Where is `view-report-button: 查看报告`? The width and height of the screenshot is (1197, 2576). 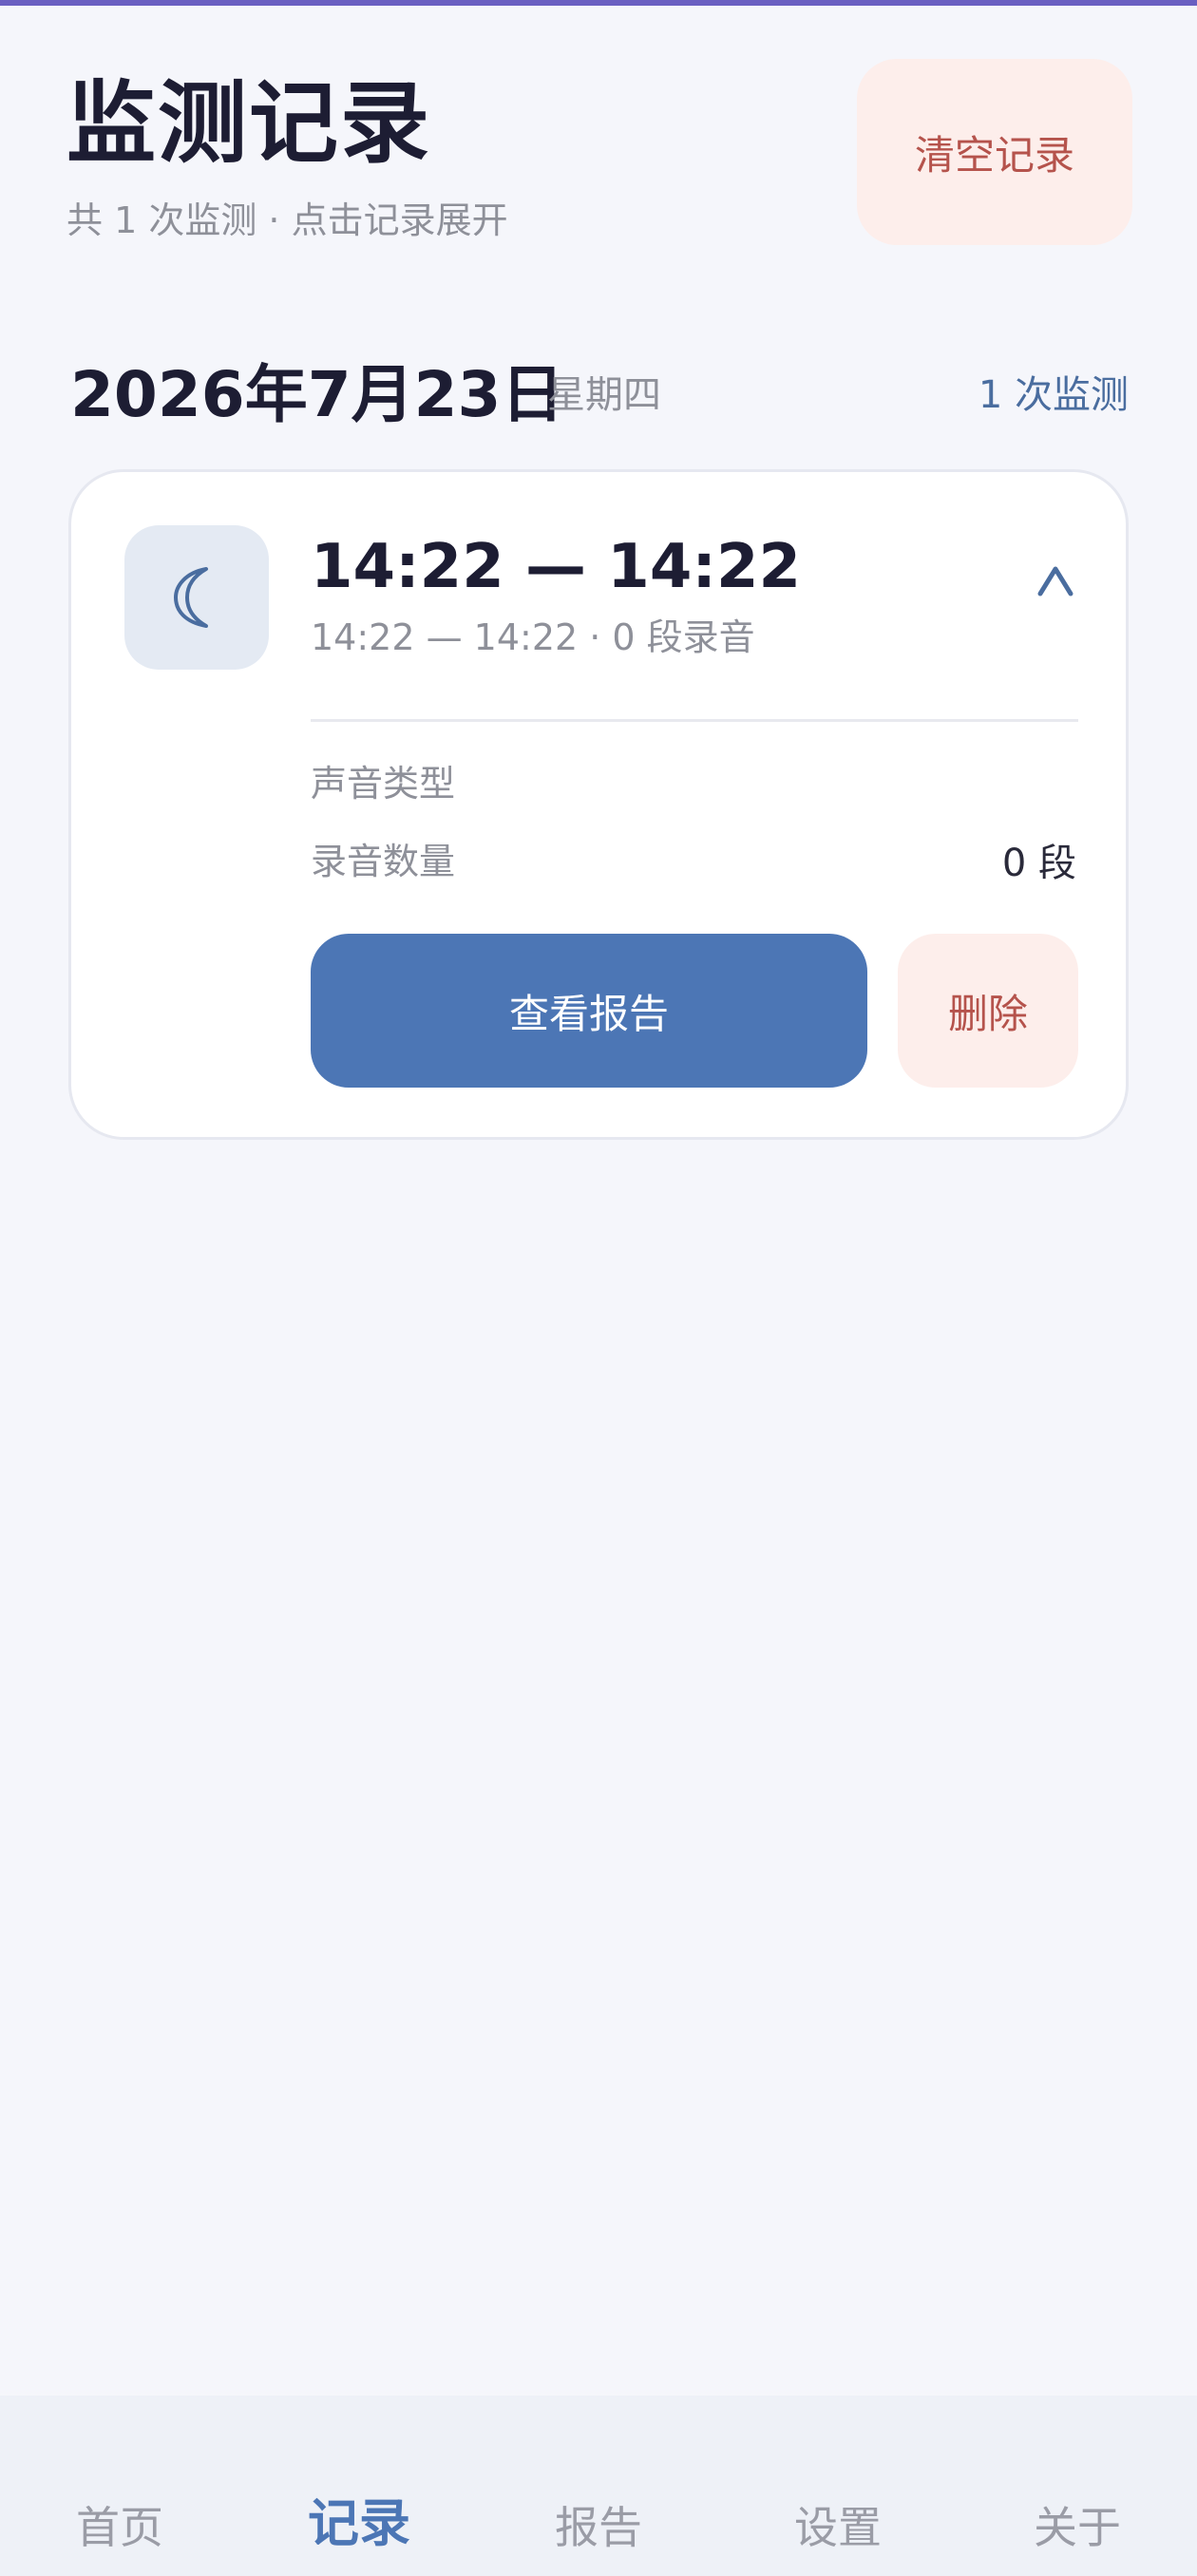
view-report-button: 查看报告 is located at coordinates (589, 1011).